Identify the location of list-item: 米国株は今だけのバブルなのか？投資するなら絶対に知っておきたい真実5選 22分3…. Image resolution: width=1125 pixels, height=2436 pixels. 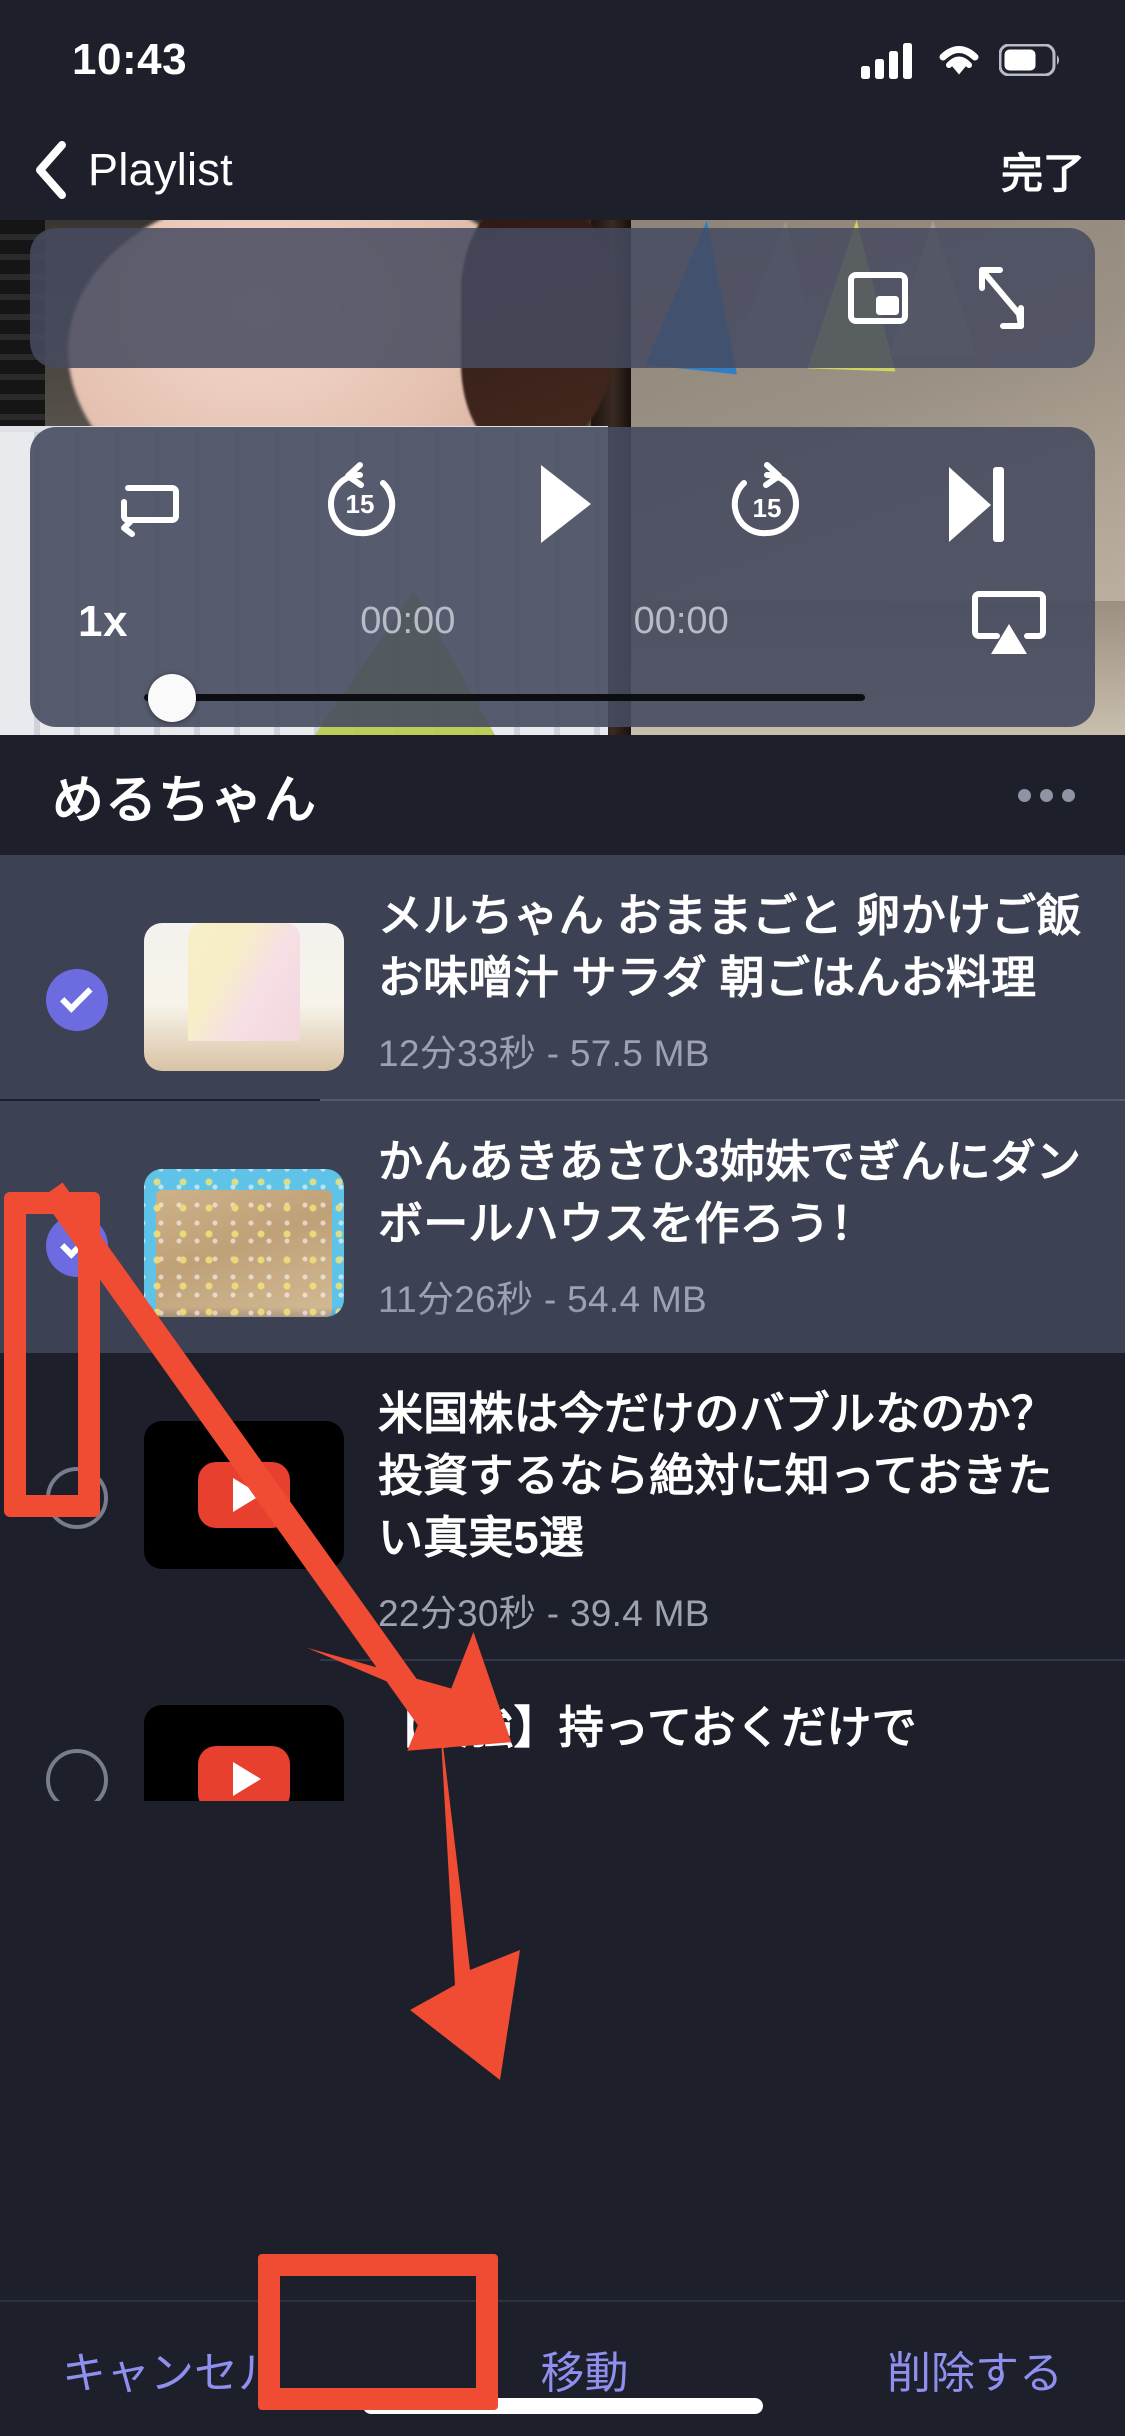
(562, 1506).